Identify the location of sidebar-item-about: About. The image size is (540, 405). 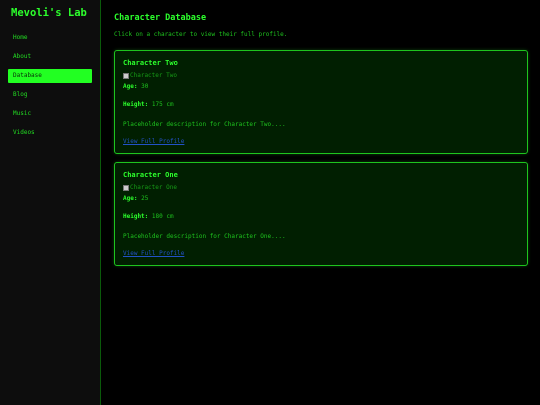
(50, 57).